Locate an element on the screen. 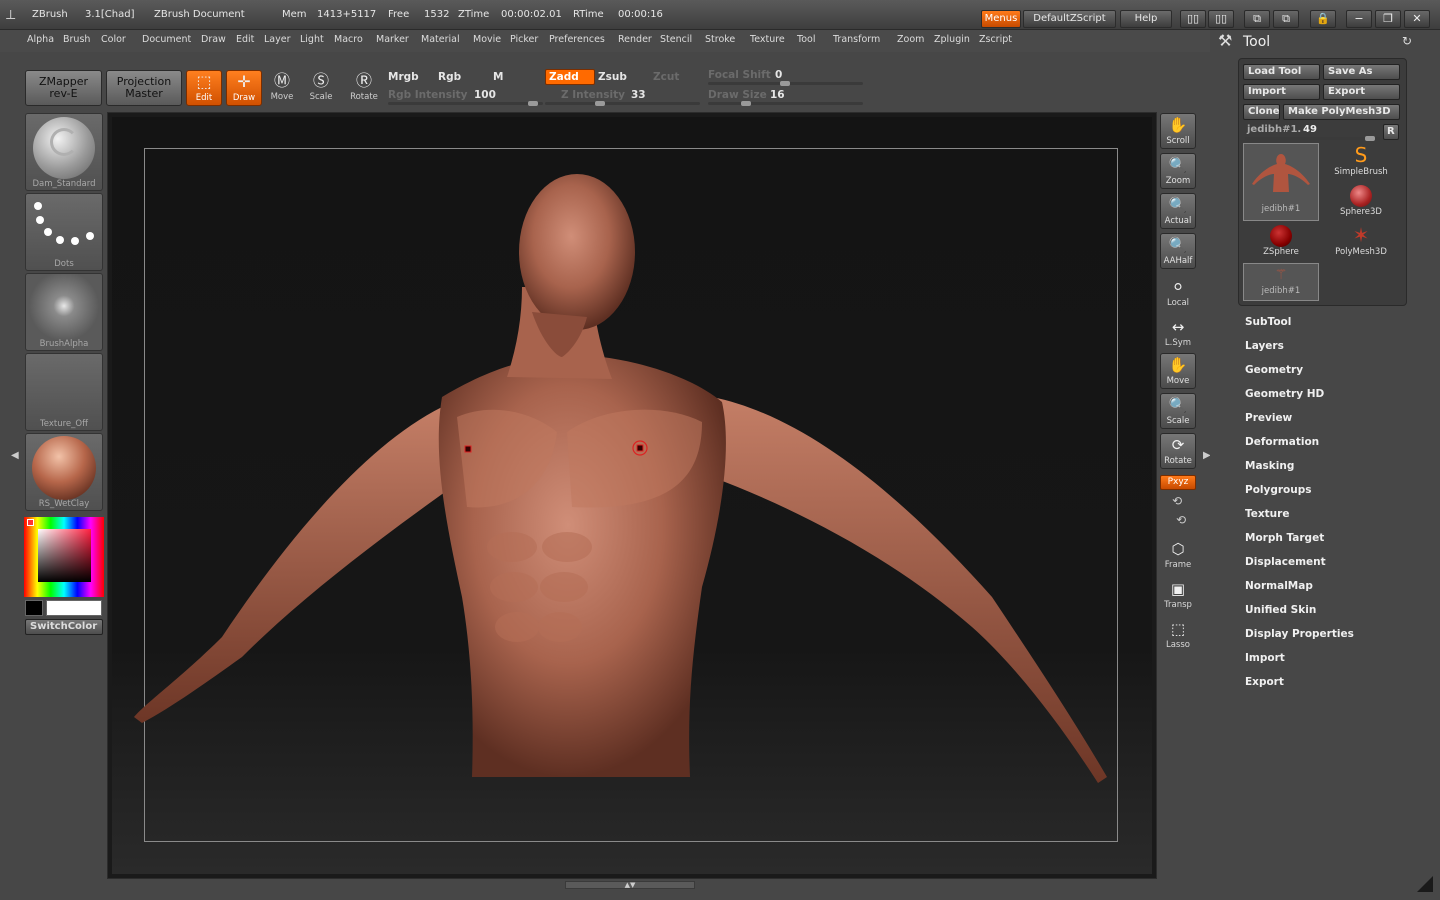  load-tool-button: Load Tool is located at coordinates (1281, 72).